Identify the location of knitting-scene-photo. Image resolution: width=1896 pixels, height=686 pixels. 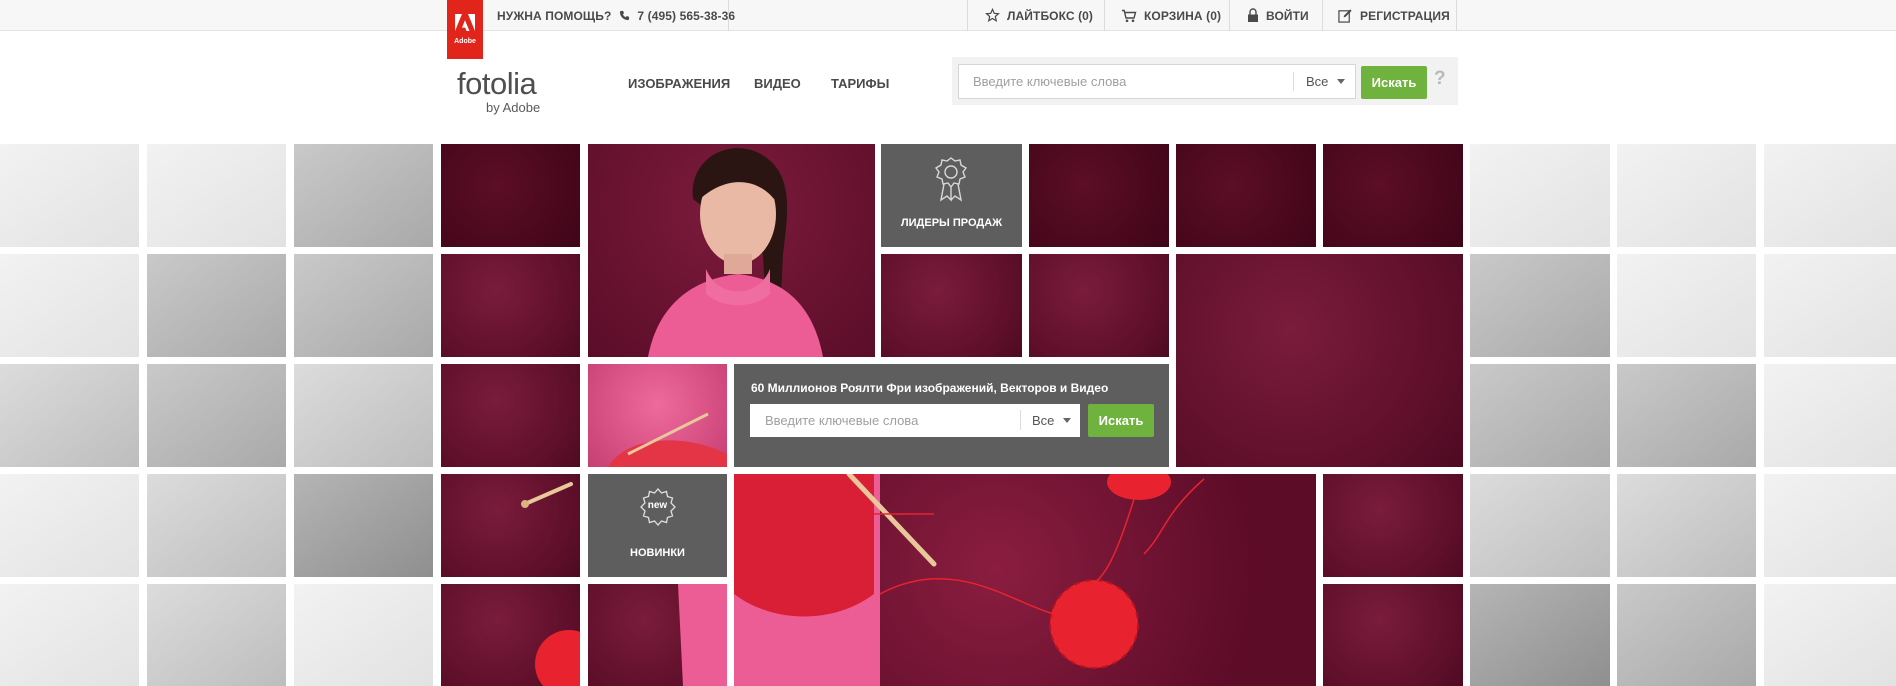
(1025, 580).